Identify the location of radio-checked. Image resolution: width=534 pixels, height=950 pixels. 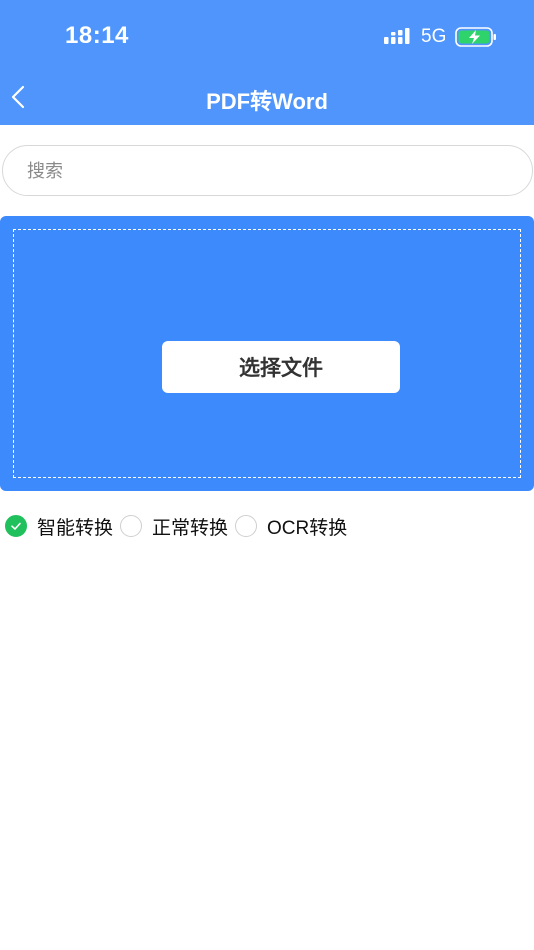
(16, 526).